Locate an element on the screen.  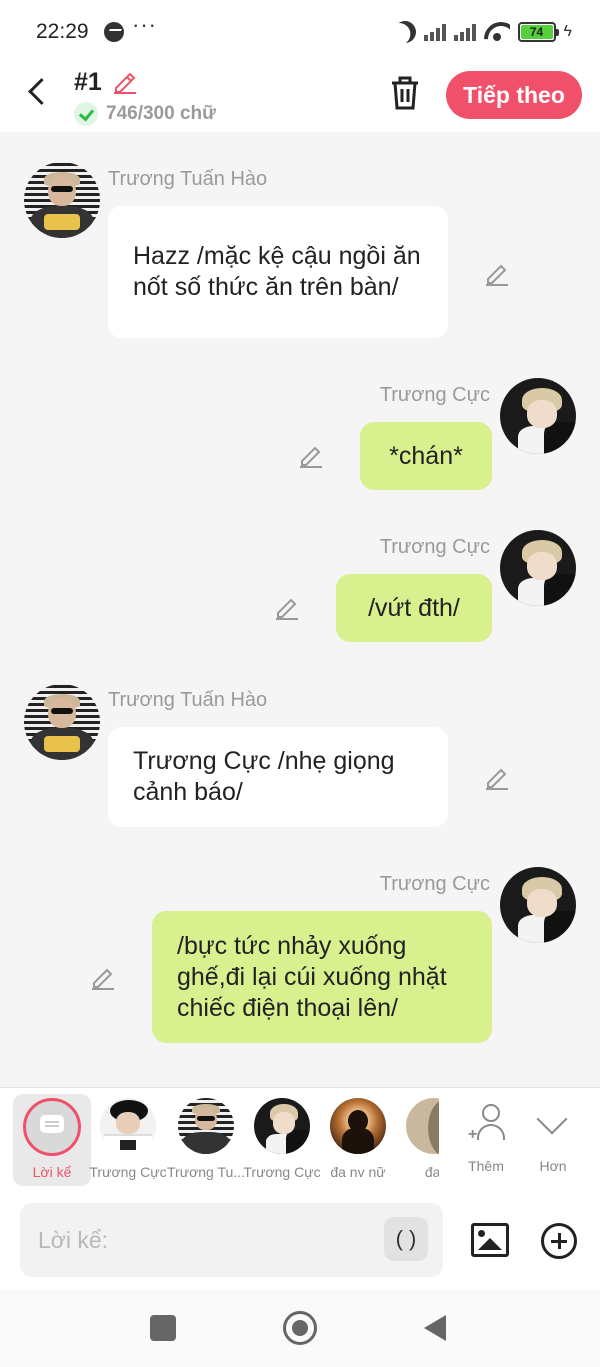
status-time: 22:29 is located at coordinates (62, 31).